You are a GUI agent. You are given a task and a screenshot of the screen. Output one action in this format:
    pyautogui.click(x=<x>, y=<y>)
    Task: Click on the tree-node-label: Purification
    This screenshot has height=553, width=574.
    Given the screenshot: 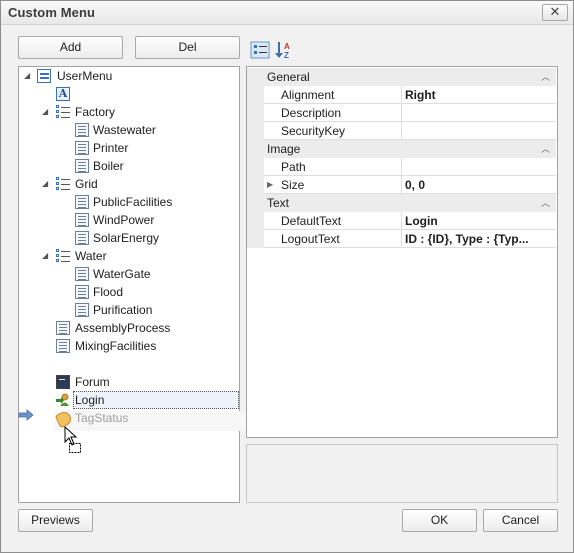 What is the action you would take?
    pyautogui.click(x=123, y=310)
    